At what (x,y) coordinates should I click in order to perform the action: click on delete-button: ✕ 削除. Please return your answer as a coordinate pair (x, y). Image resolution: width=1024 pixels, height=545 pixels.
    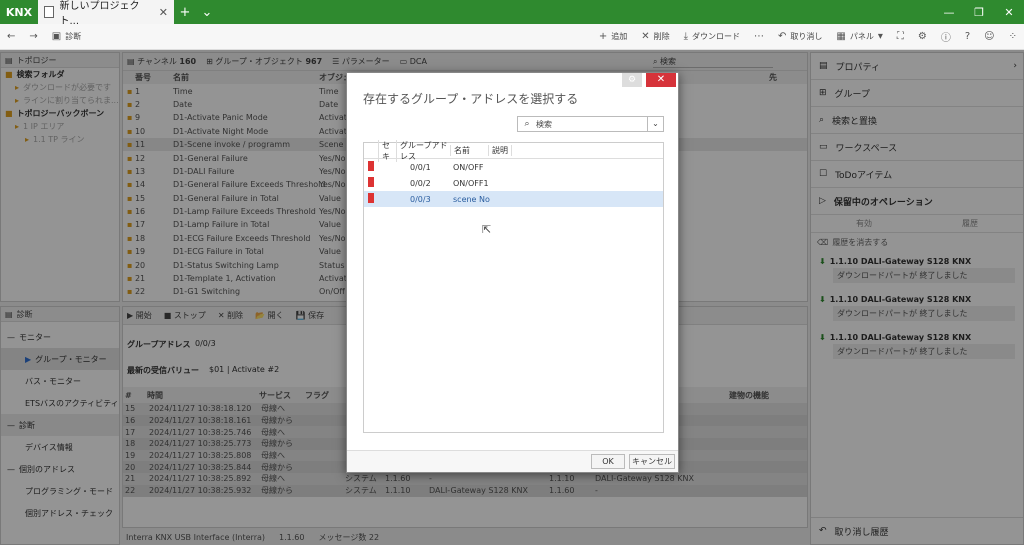
    Looking at the image, I should click on (655, 36).